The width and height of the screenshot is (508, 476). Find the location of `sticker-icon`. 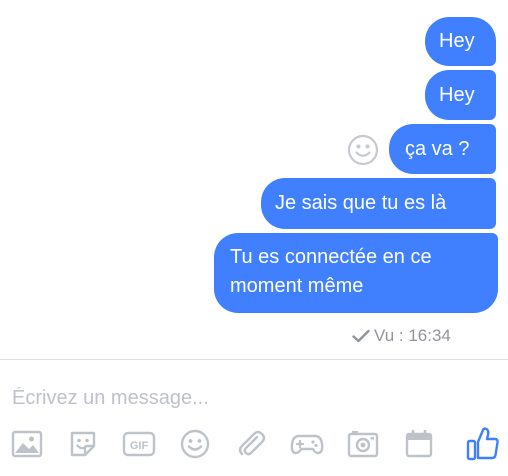

sticker-icon is located at coordinates (83, 444).